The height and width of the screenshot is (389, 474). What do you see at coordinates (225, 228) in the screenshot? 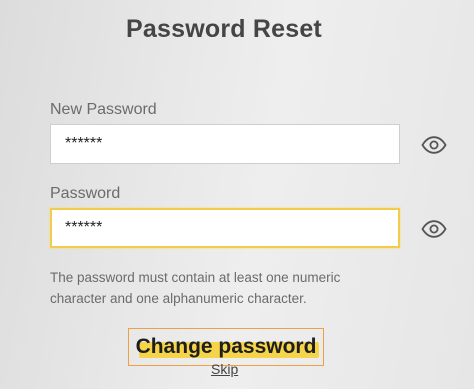
I see `password-field` at bounding box center [225, 228].